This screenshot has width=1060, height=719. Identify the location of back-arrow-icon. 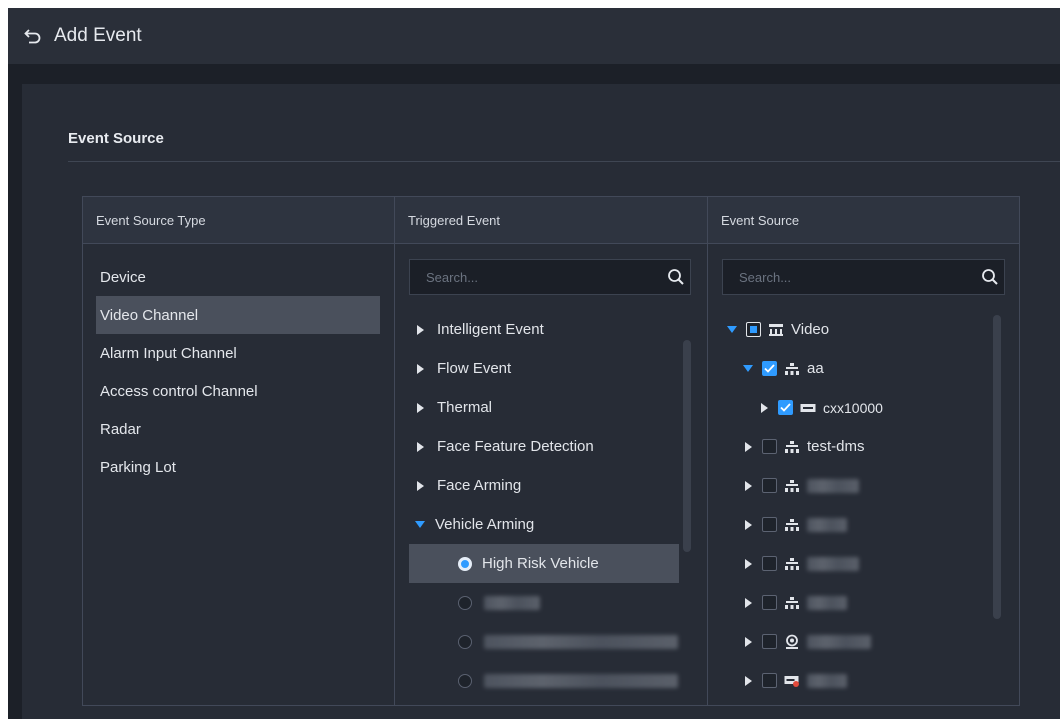
(33, 36).